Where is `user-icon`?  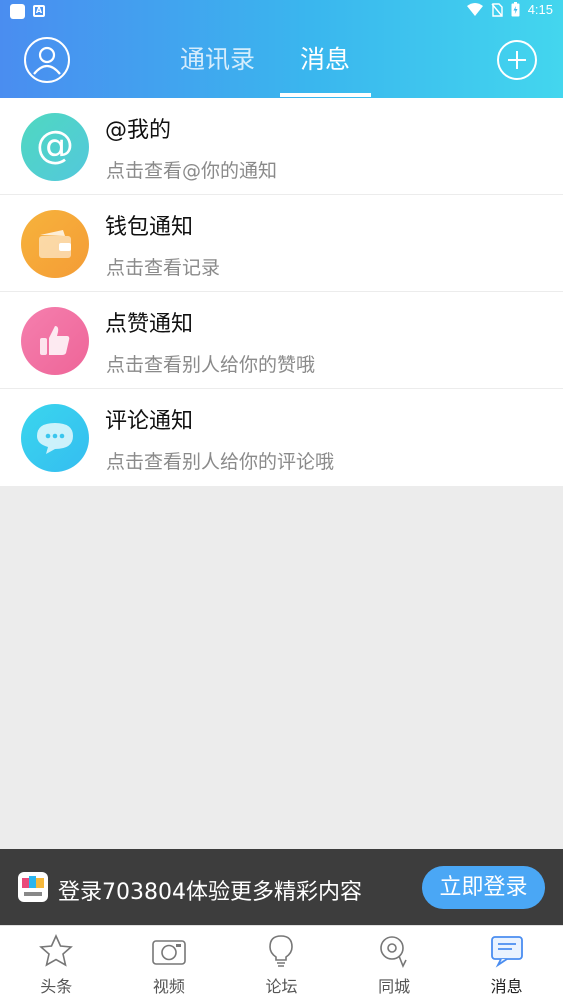 user-icon is located at coordinates (47, 60).